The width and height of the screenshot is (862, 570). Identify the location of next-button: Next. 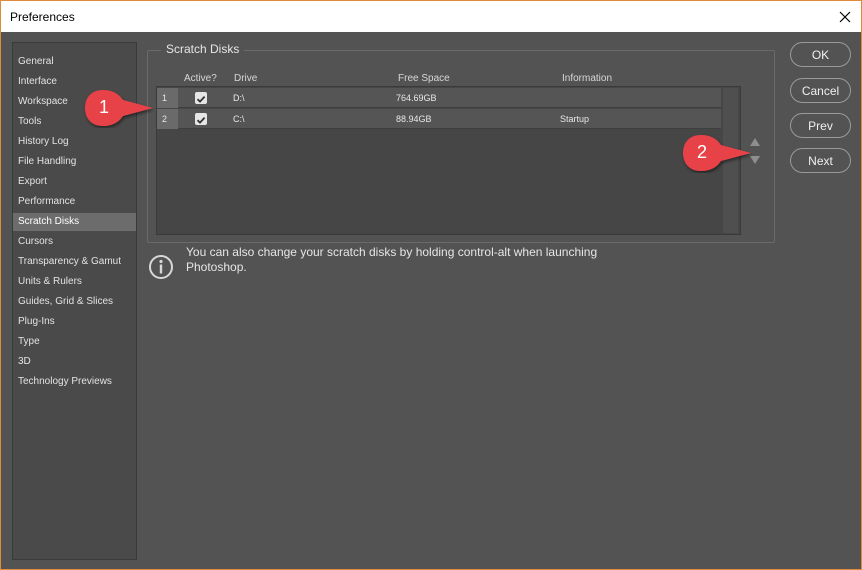
(820, 160).